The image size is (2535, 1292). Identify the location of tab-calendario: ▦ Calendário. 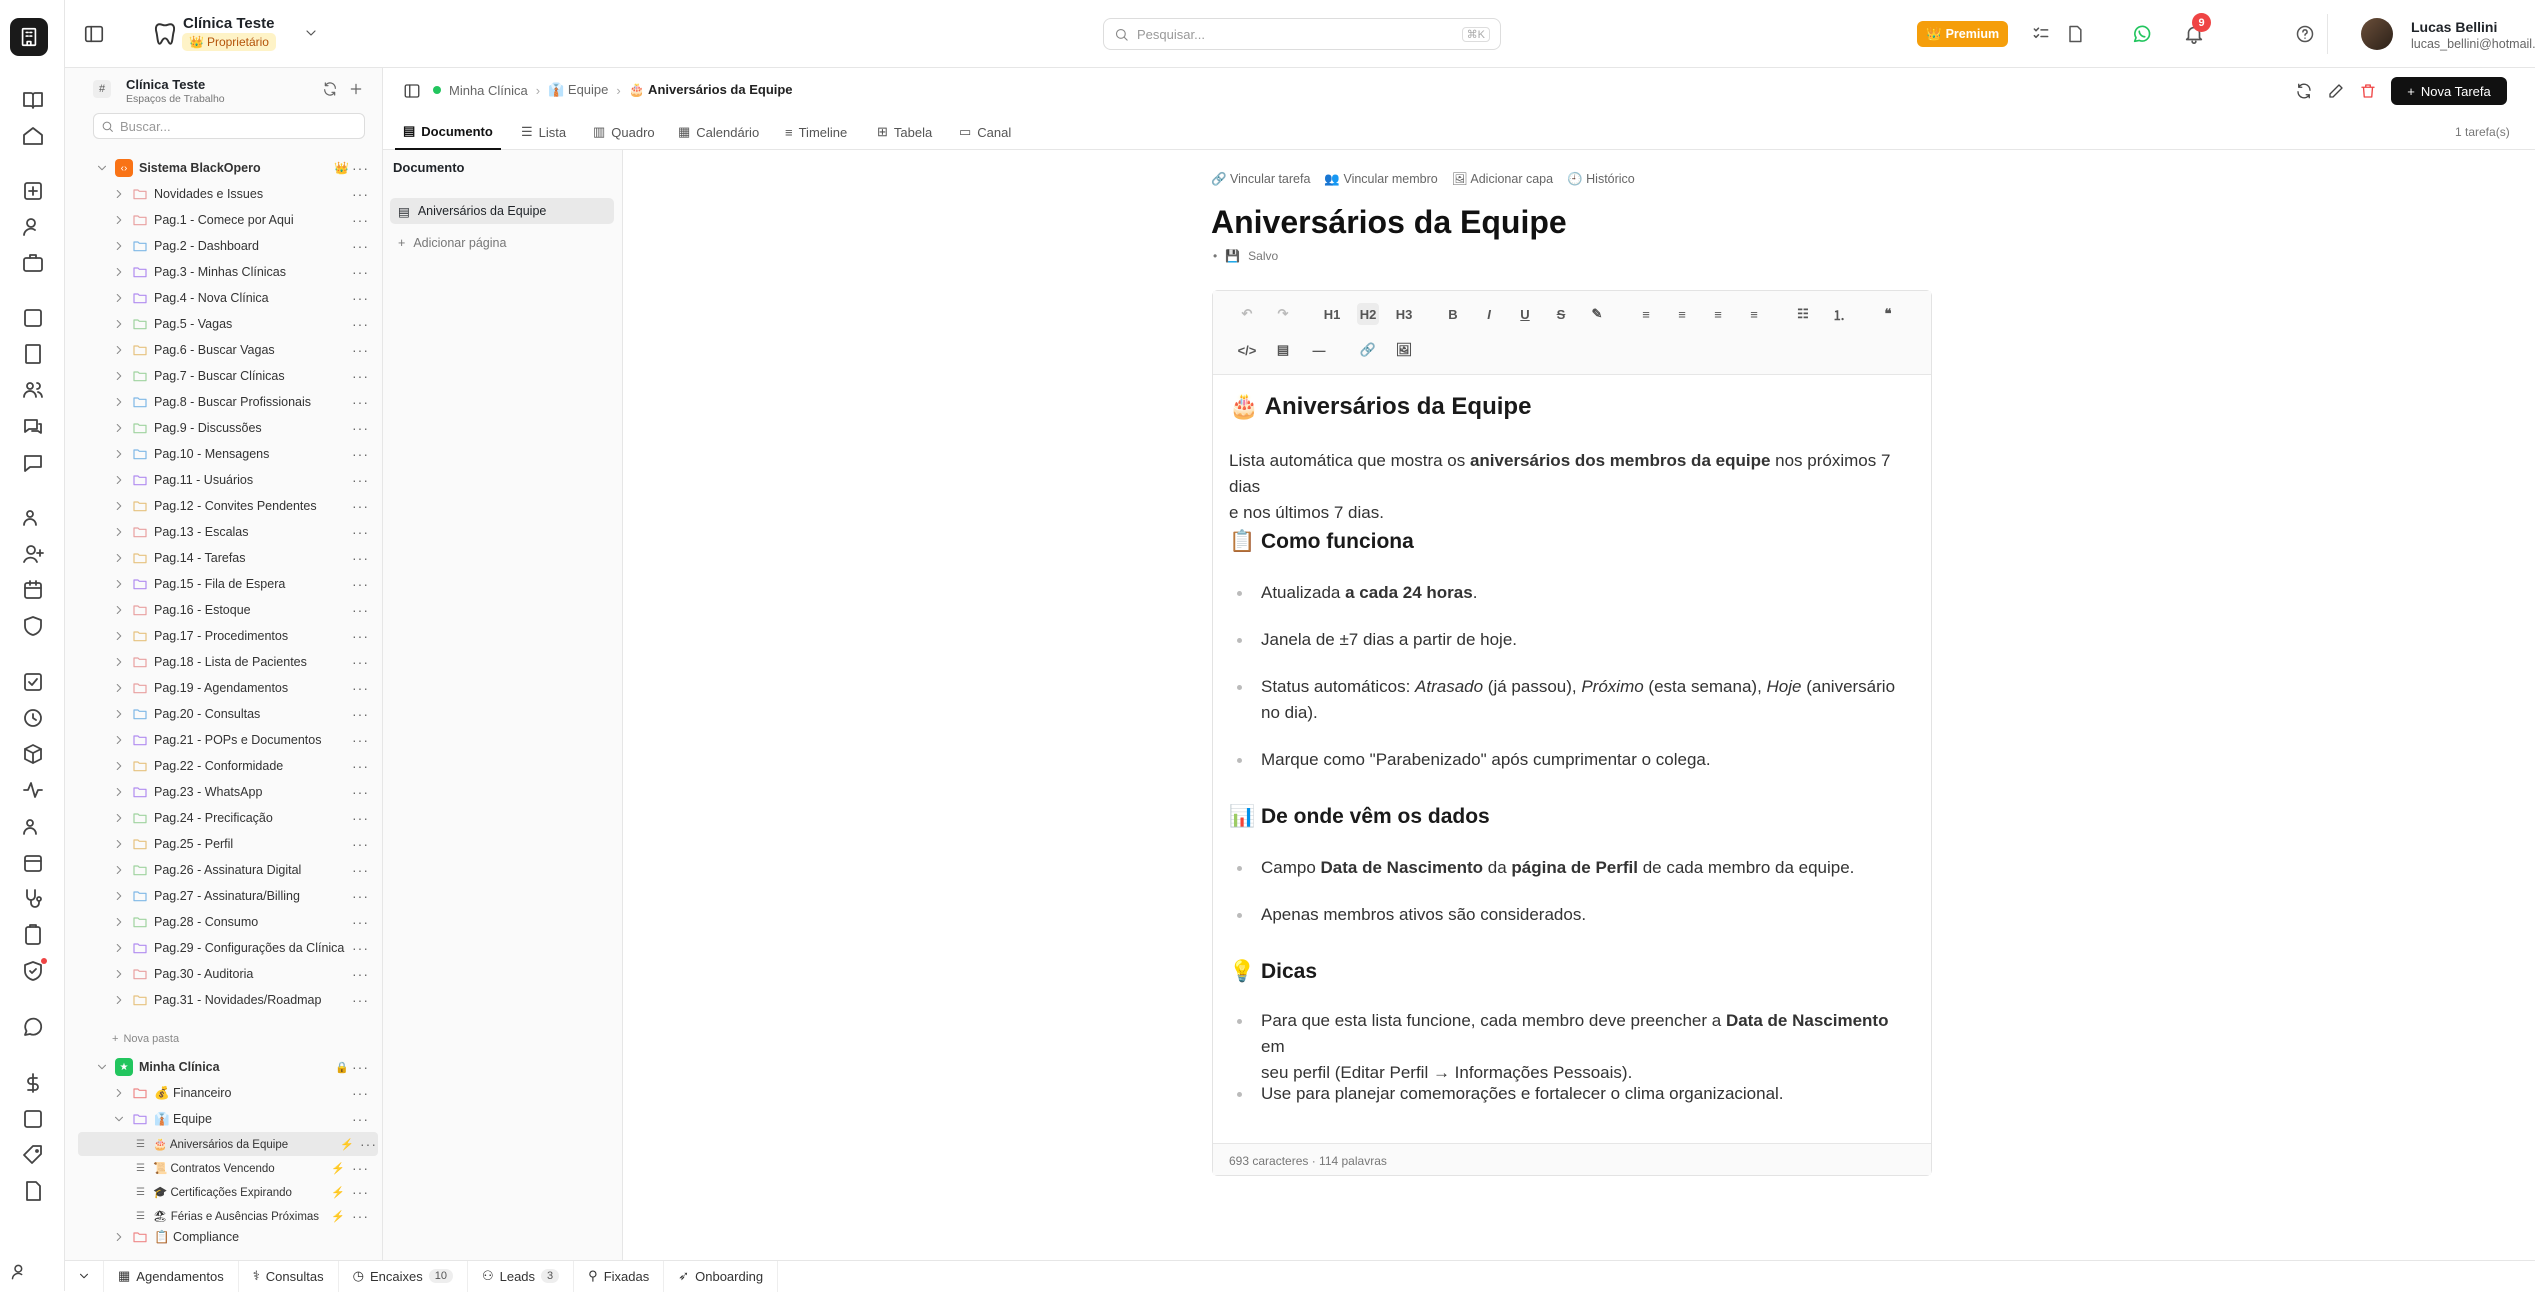
(718, 132).